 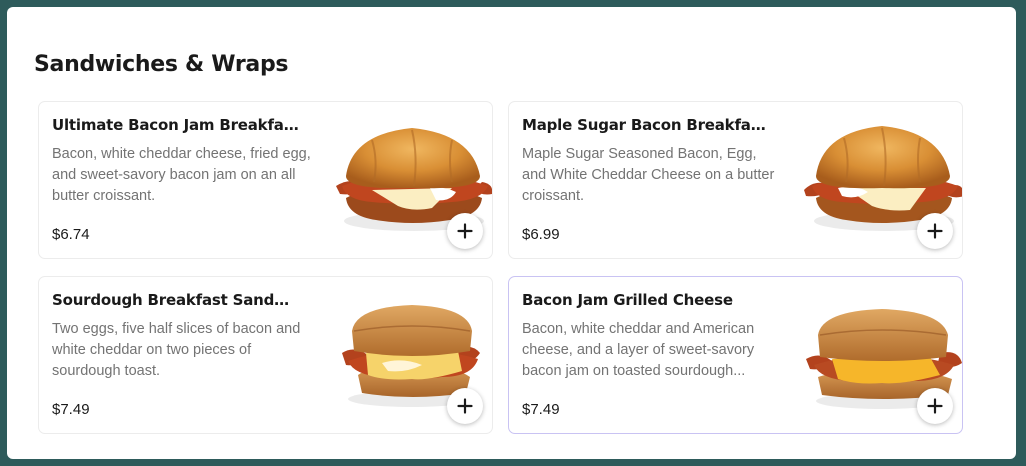 What do you see at coordinates (627, 300) in the screenshot?
I see `item-name: Bacon Jam Grilled Cheese` at bounding box center [627, 300].